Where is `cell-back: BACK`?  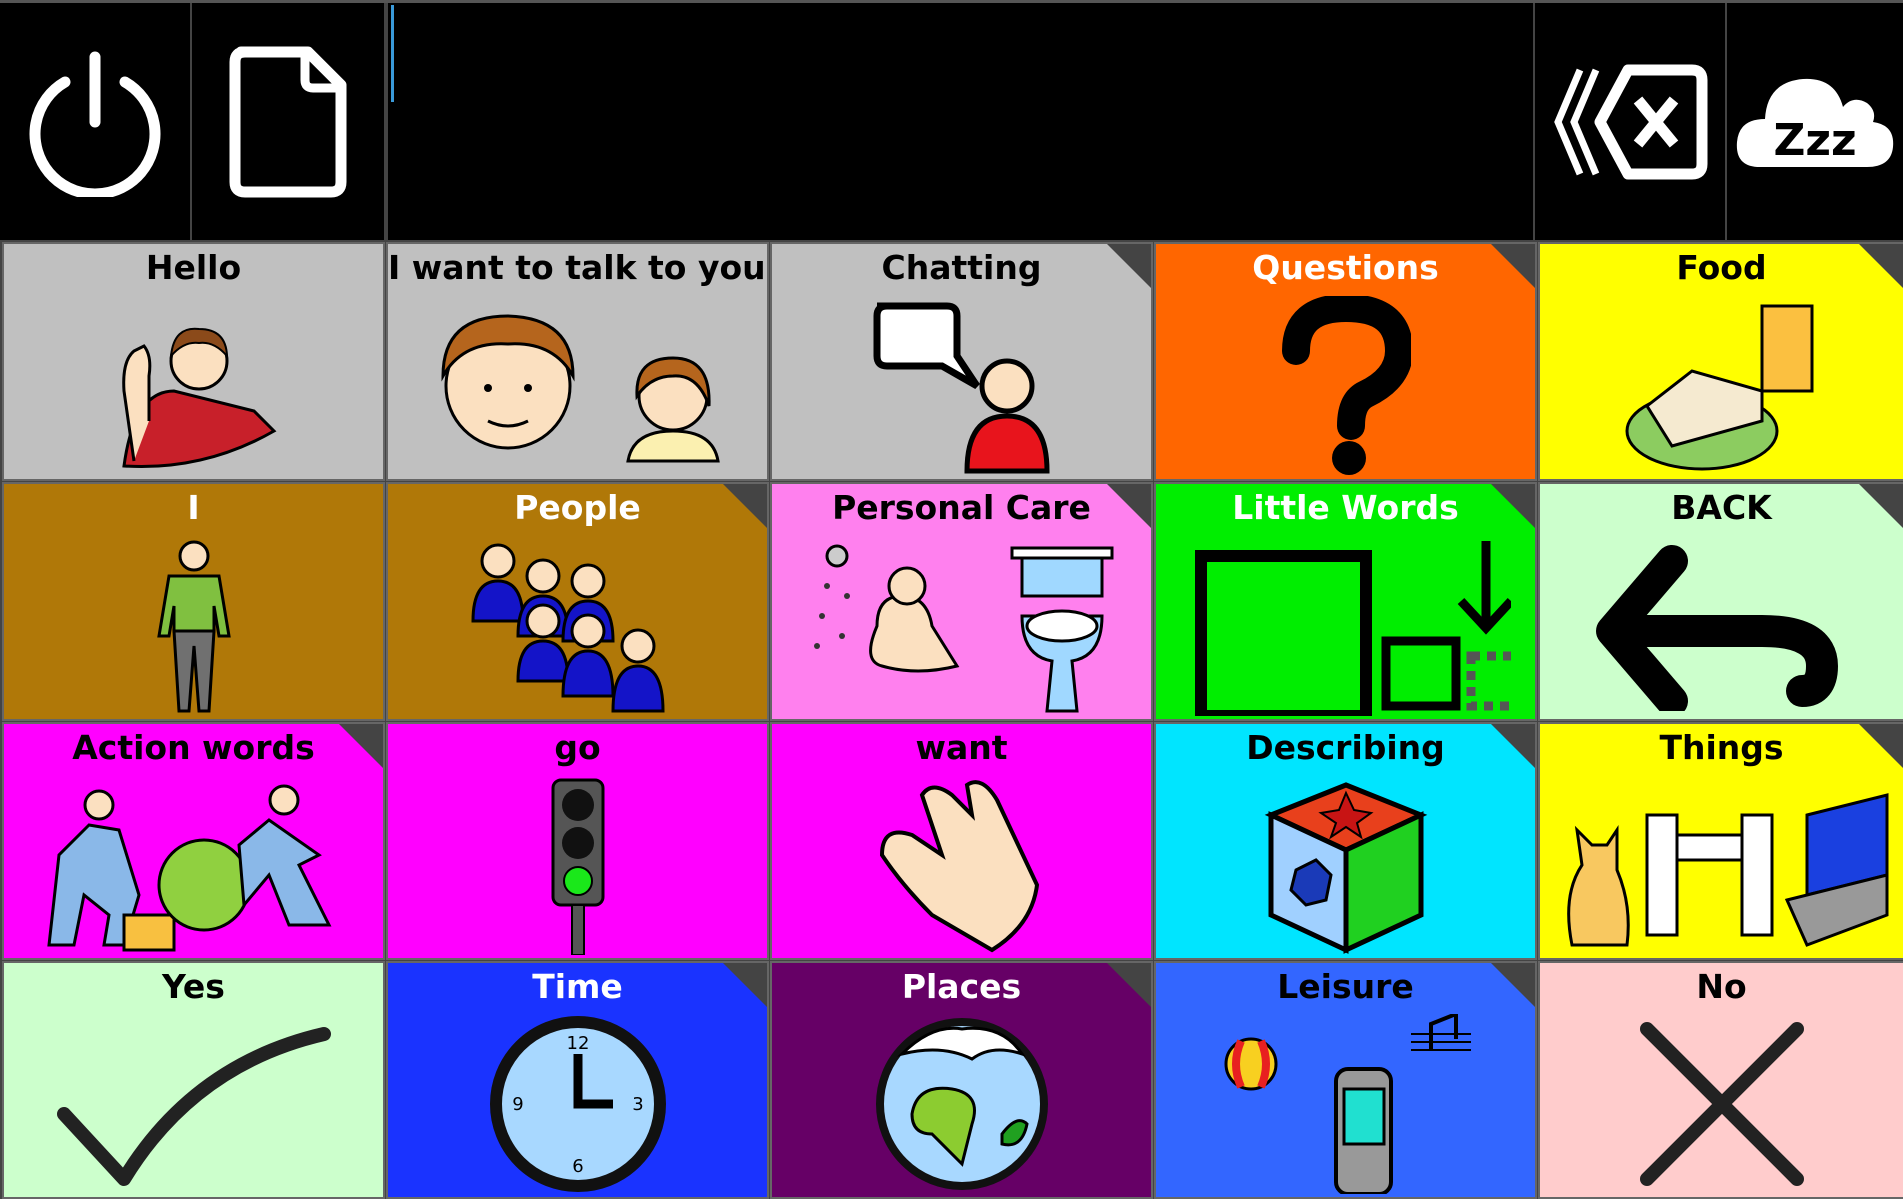 cell-back: BACK is located at coordinates (1720, 601).